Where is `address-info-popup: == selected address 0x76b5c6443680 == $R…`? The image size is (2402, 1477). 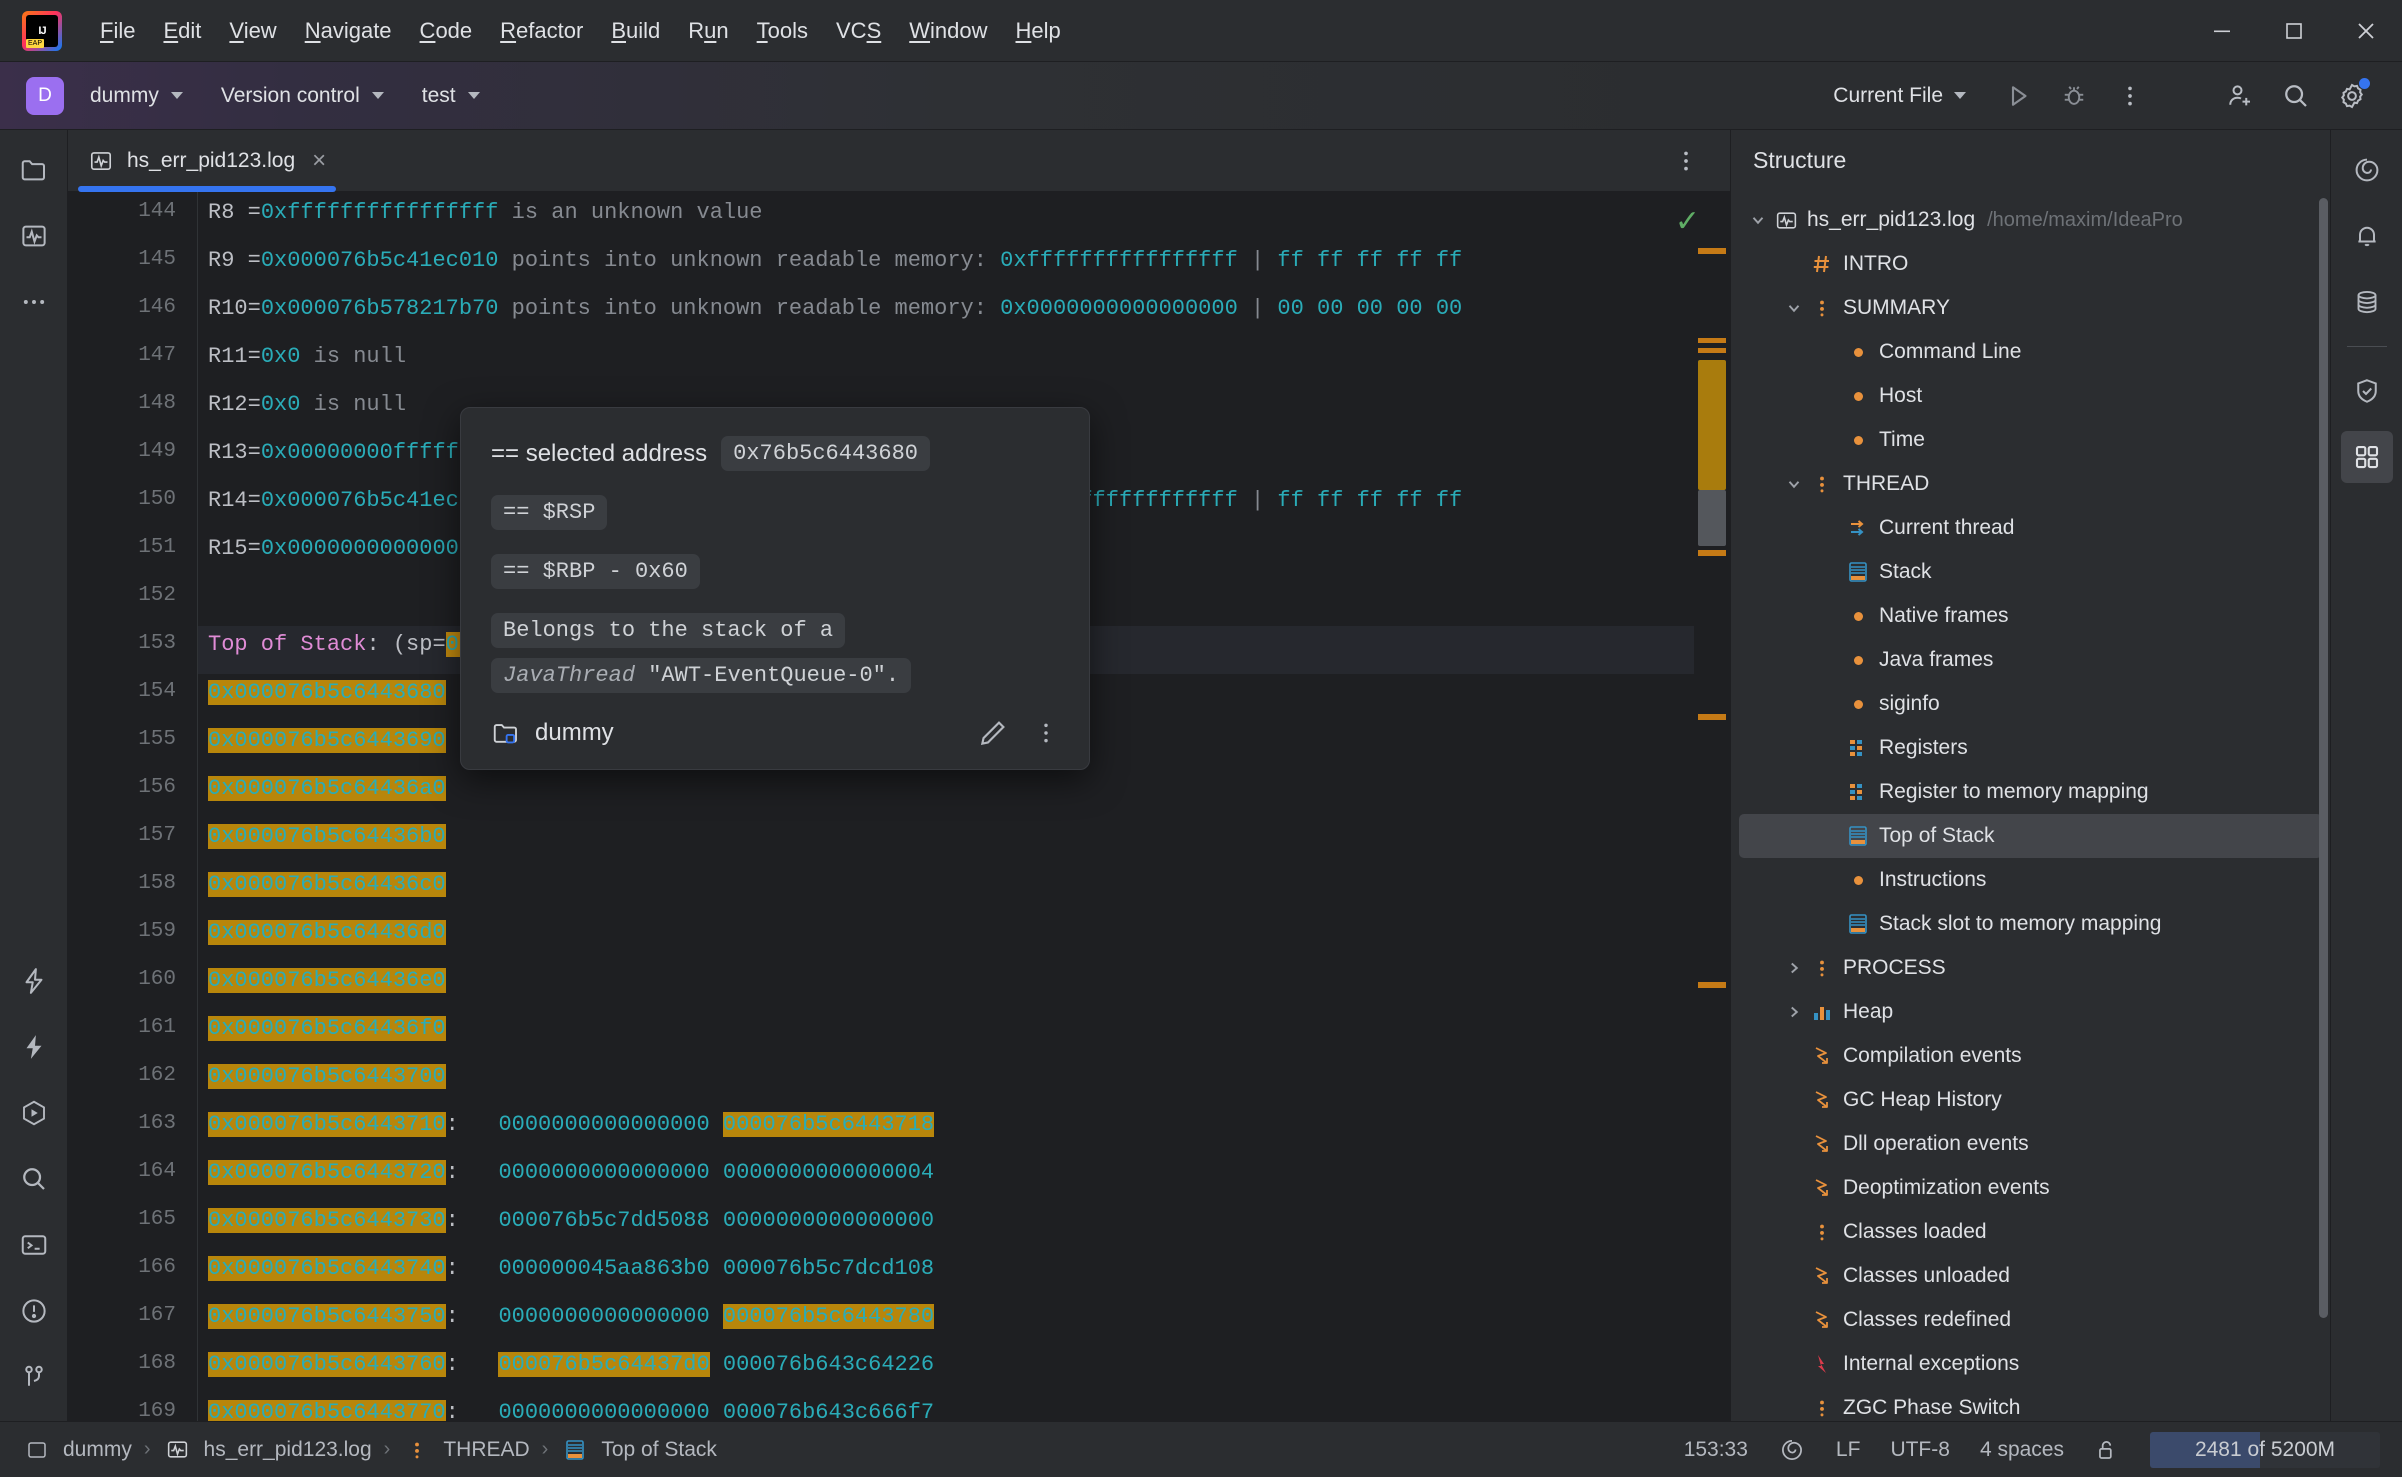
address-info-popup: == selected address 0x76b5c6443680 == $R… is located at coordinates (775, 588).